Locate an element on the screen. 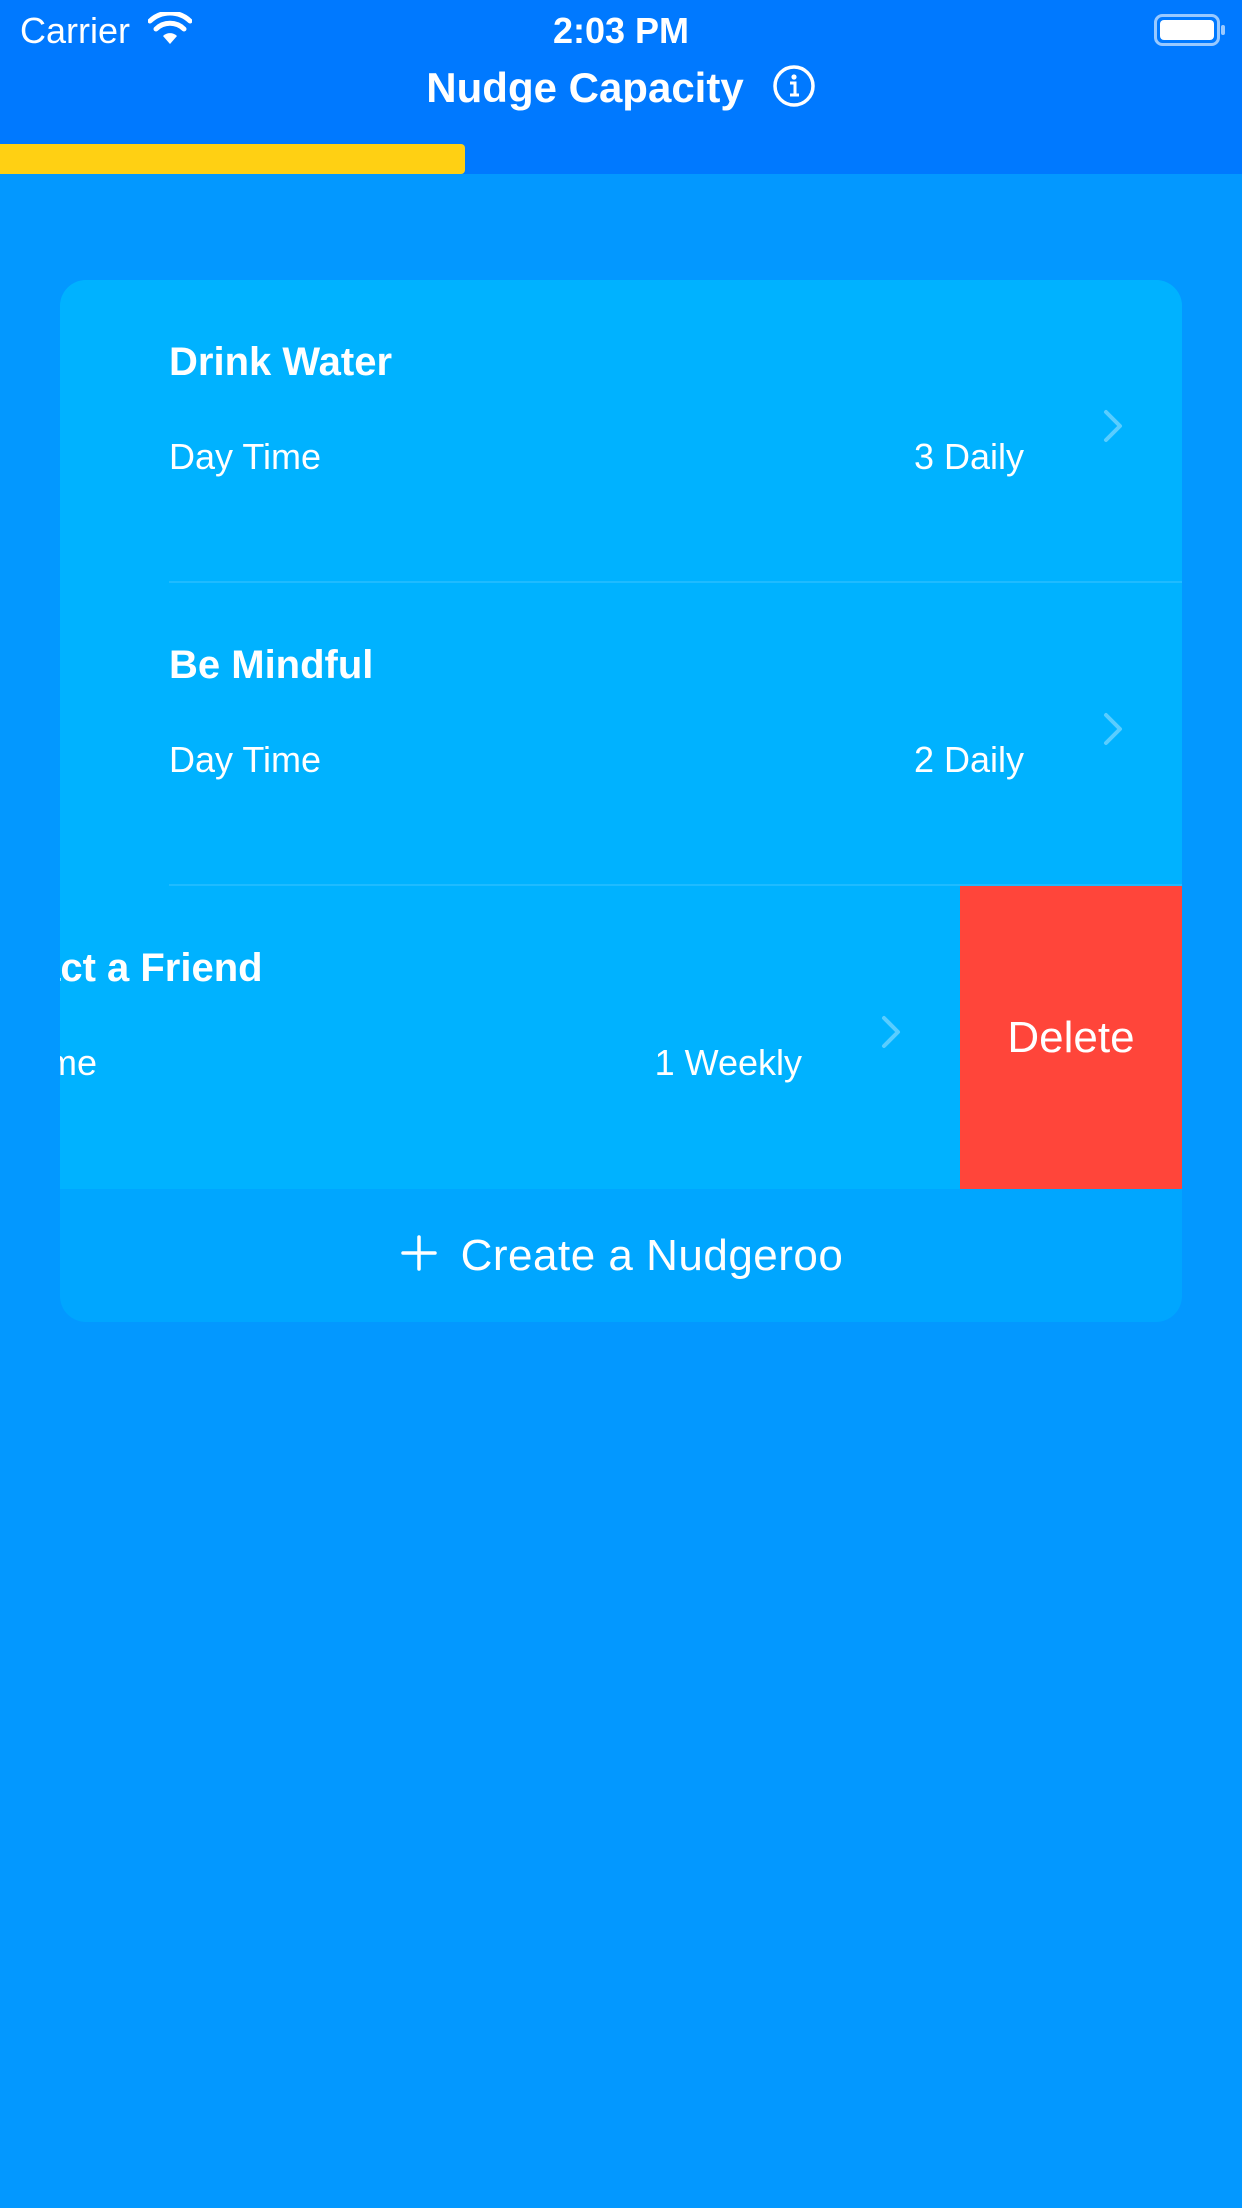 This screenshot has width=1242, height=2208. nudge-title: Drink Water is located at coordinates (281, 362).